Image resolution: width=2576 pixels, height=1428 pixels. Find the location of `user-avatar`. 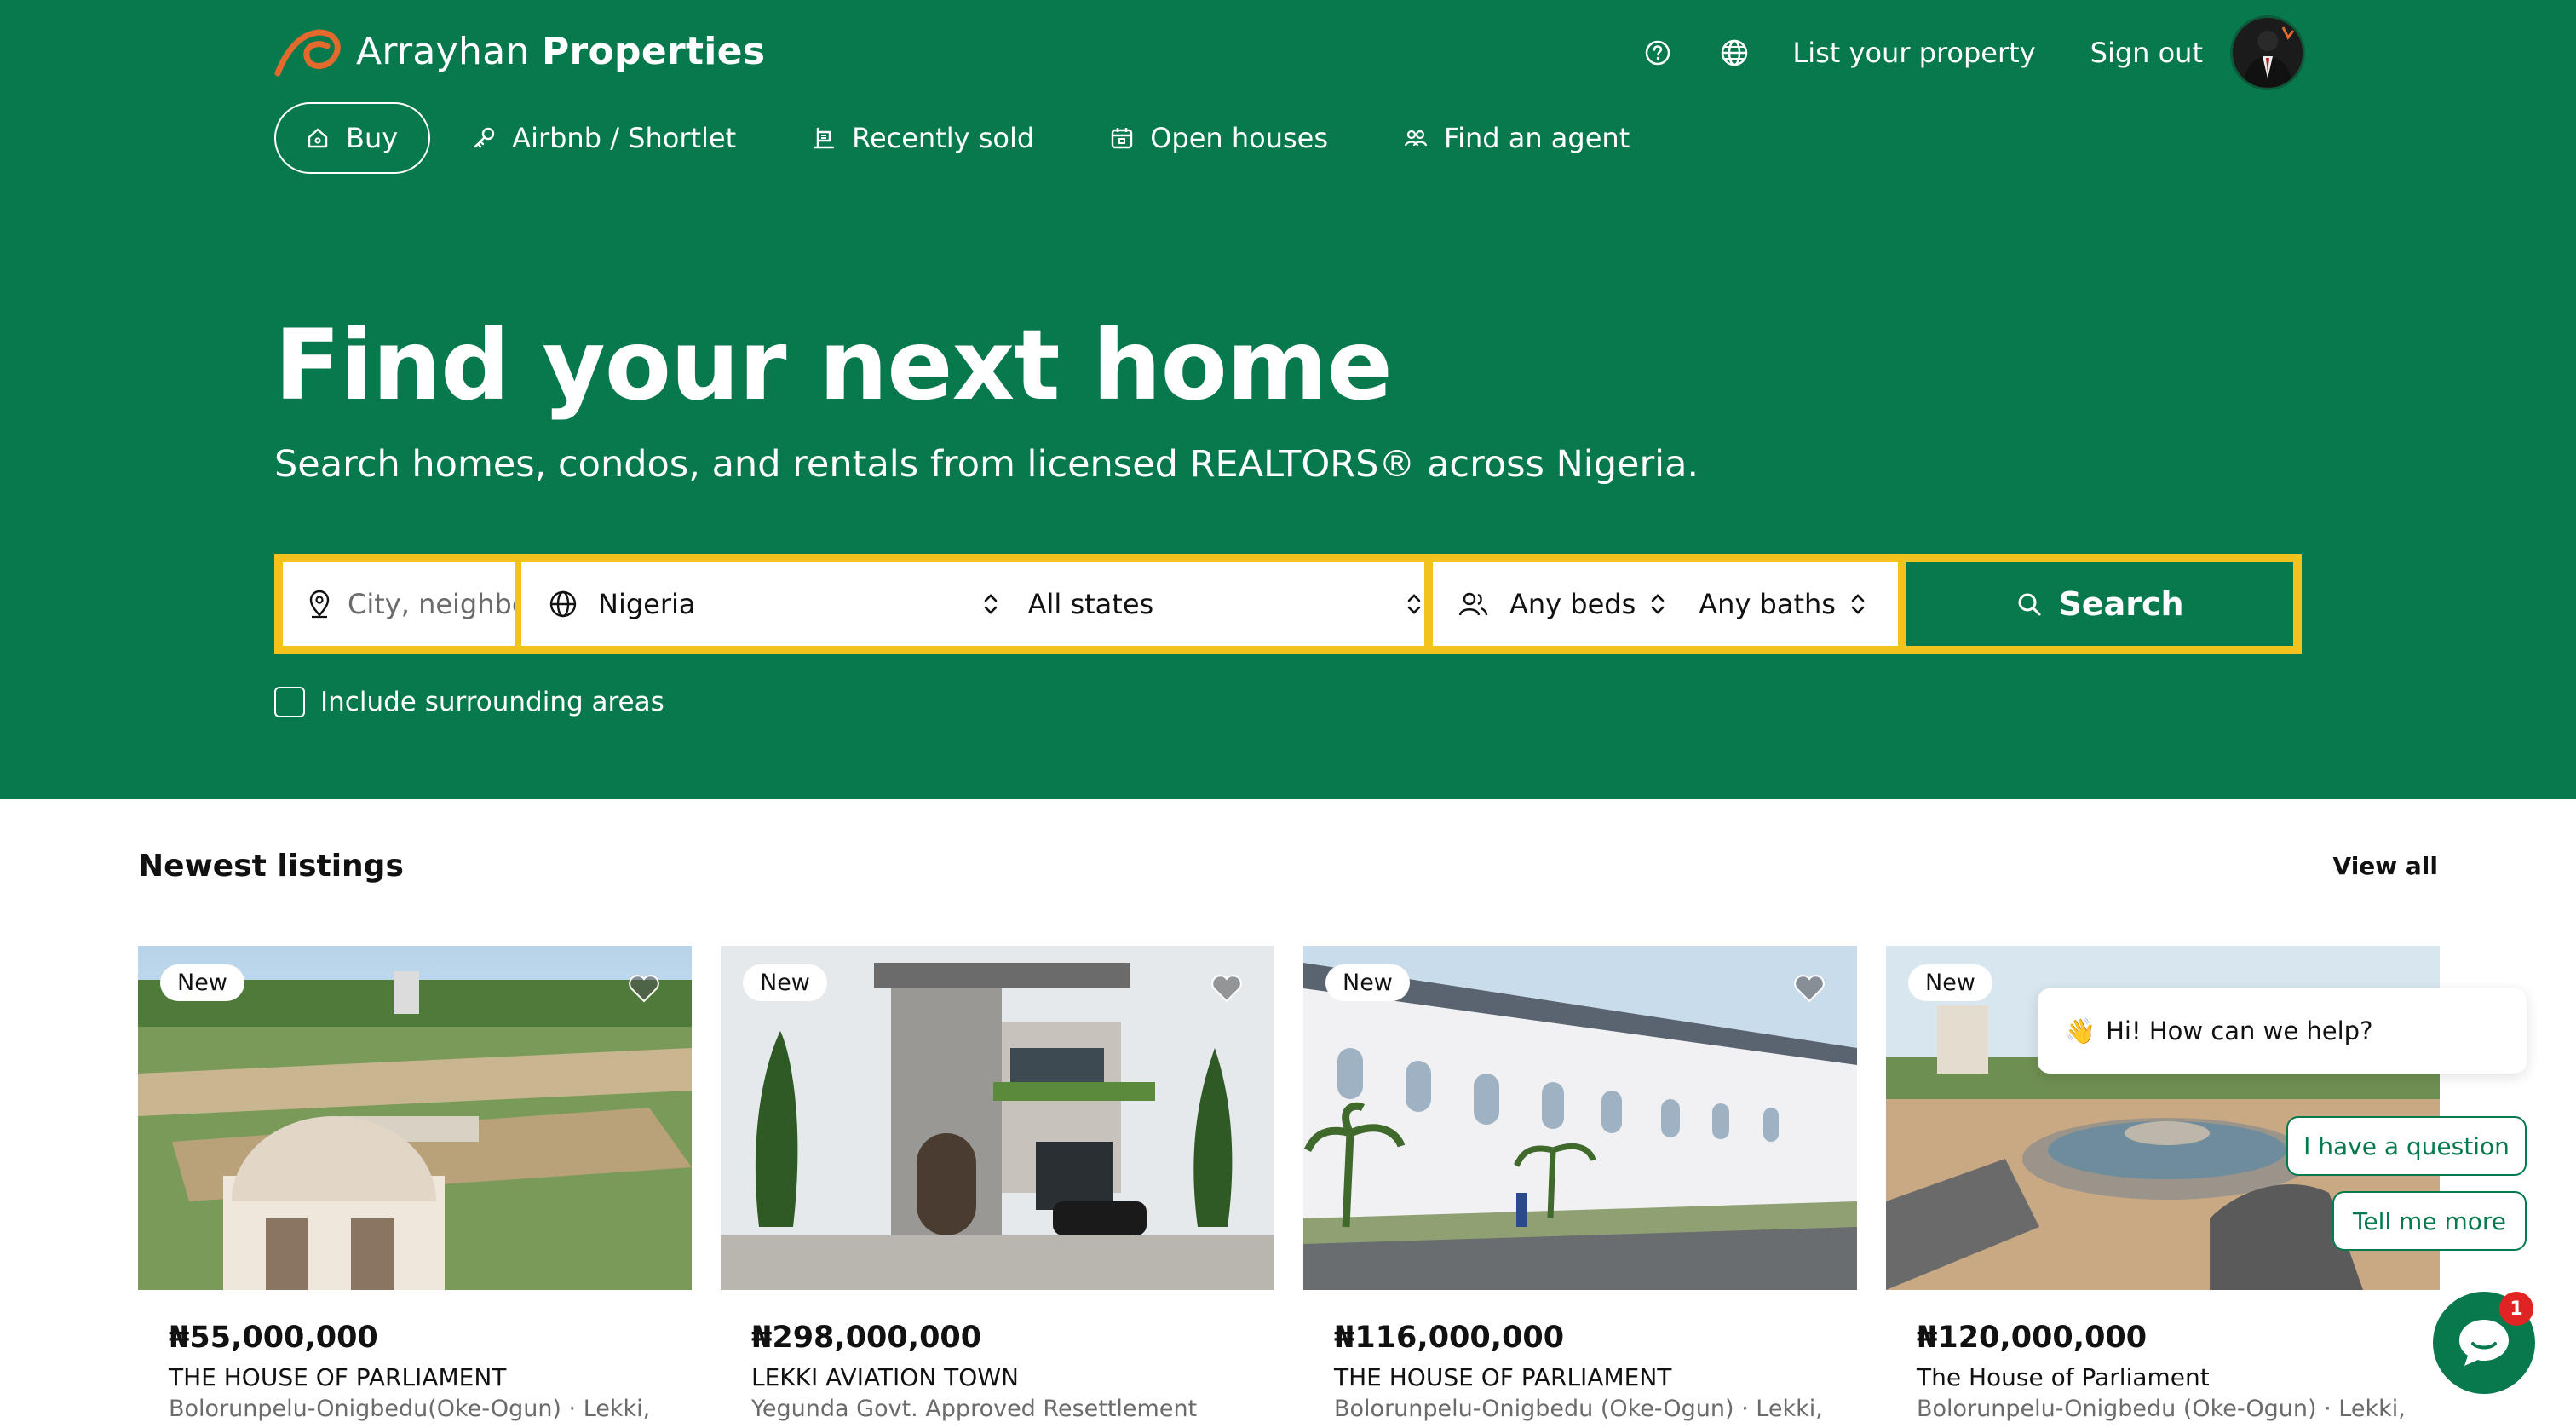

user-avatar is located at coordinates (2268, 52).